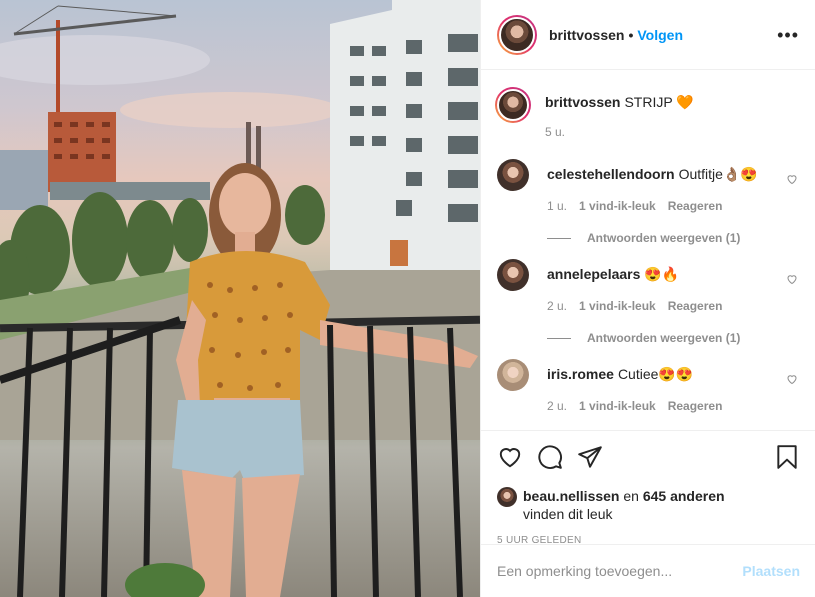 The image size is (815, 597). What do you see at coordinates (620, 571) in the screenshot?
I see `comment-input` at bounding box center [620, 571].